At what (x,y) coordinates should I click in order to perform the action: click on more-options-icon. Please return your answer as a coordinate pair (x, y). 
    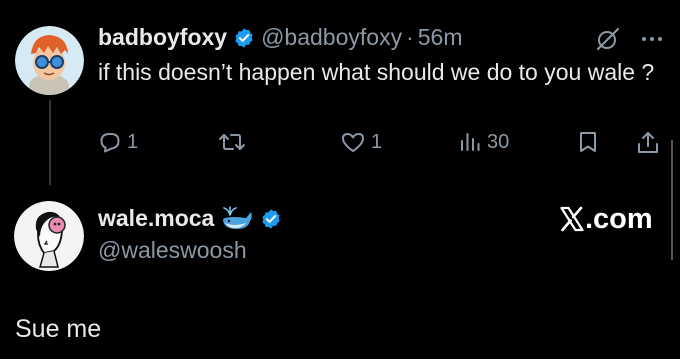
    Looking at the image, I should click on (652, 39).